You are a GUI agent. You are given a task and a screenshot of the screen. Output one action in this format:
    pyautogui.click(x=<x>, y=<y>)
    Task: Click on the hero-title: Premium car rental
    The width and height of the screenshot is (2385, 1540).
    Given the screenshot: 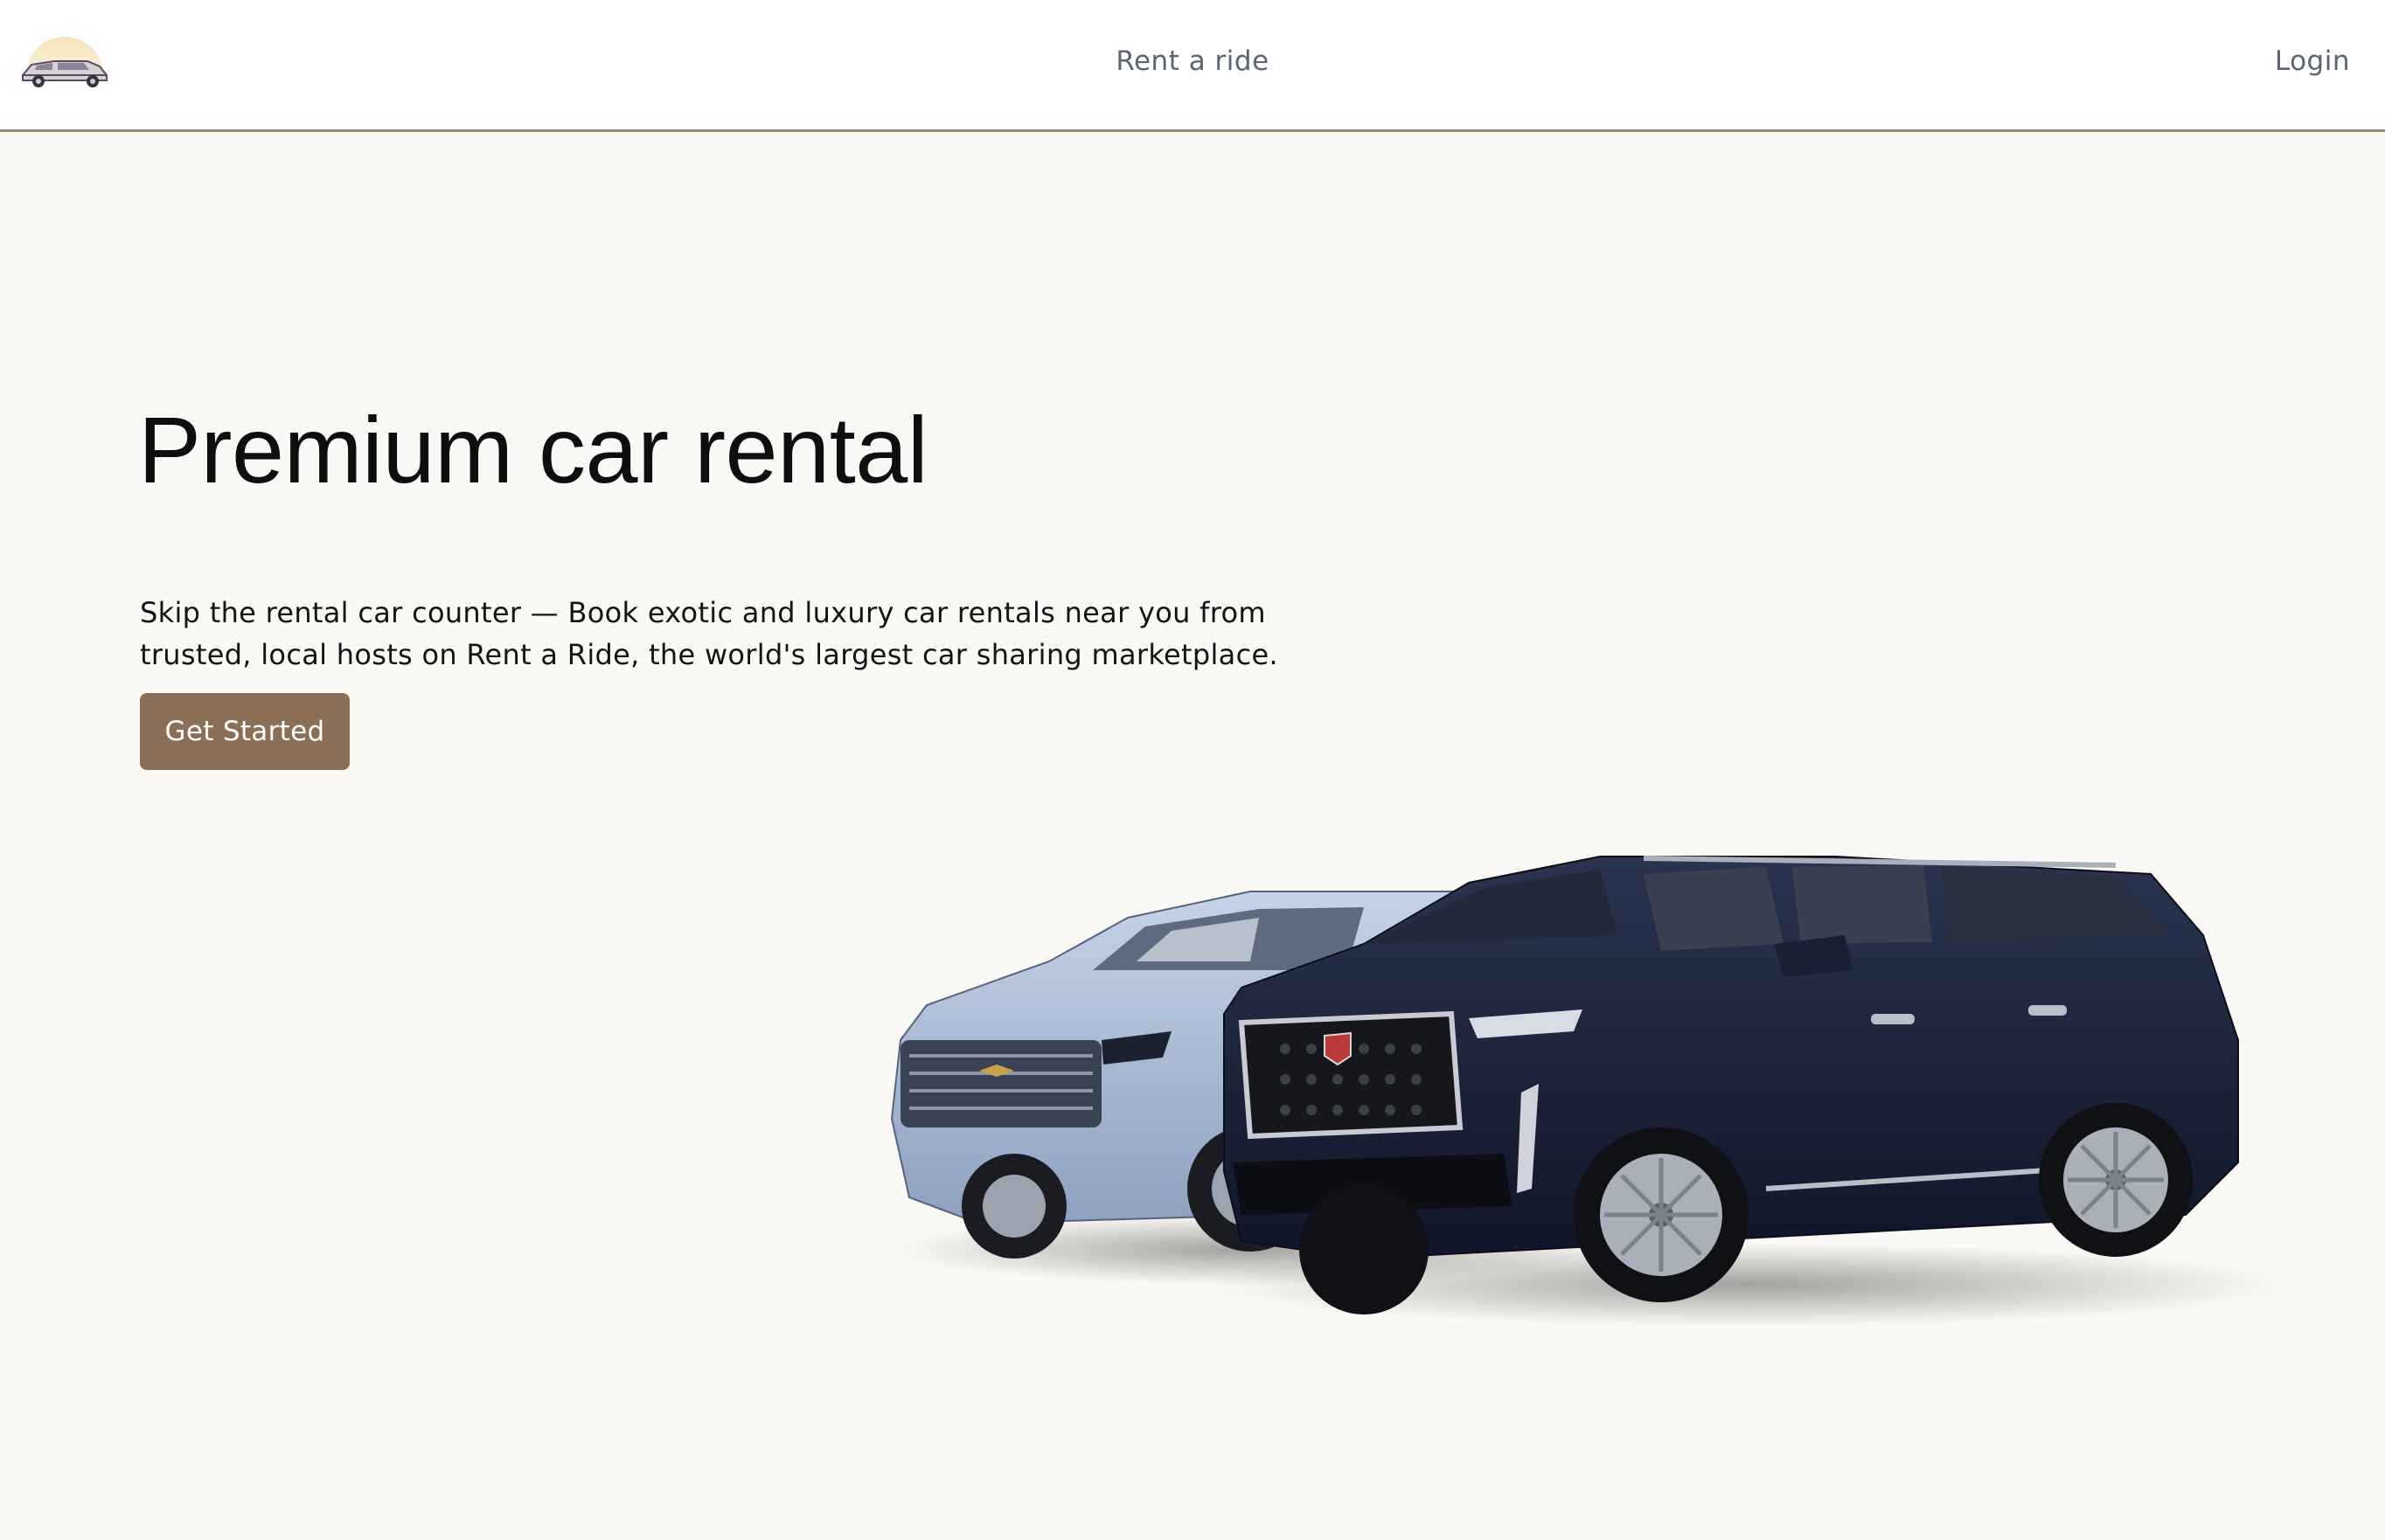 What is the action you would take?
    pyautogui.click(x=533, y=450)
    